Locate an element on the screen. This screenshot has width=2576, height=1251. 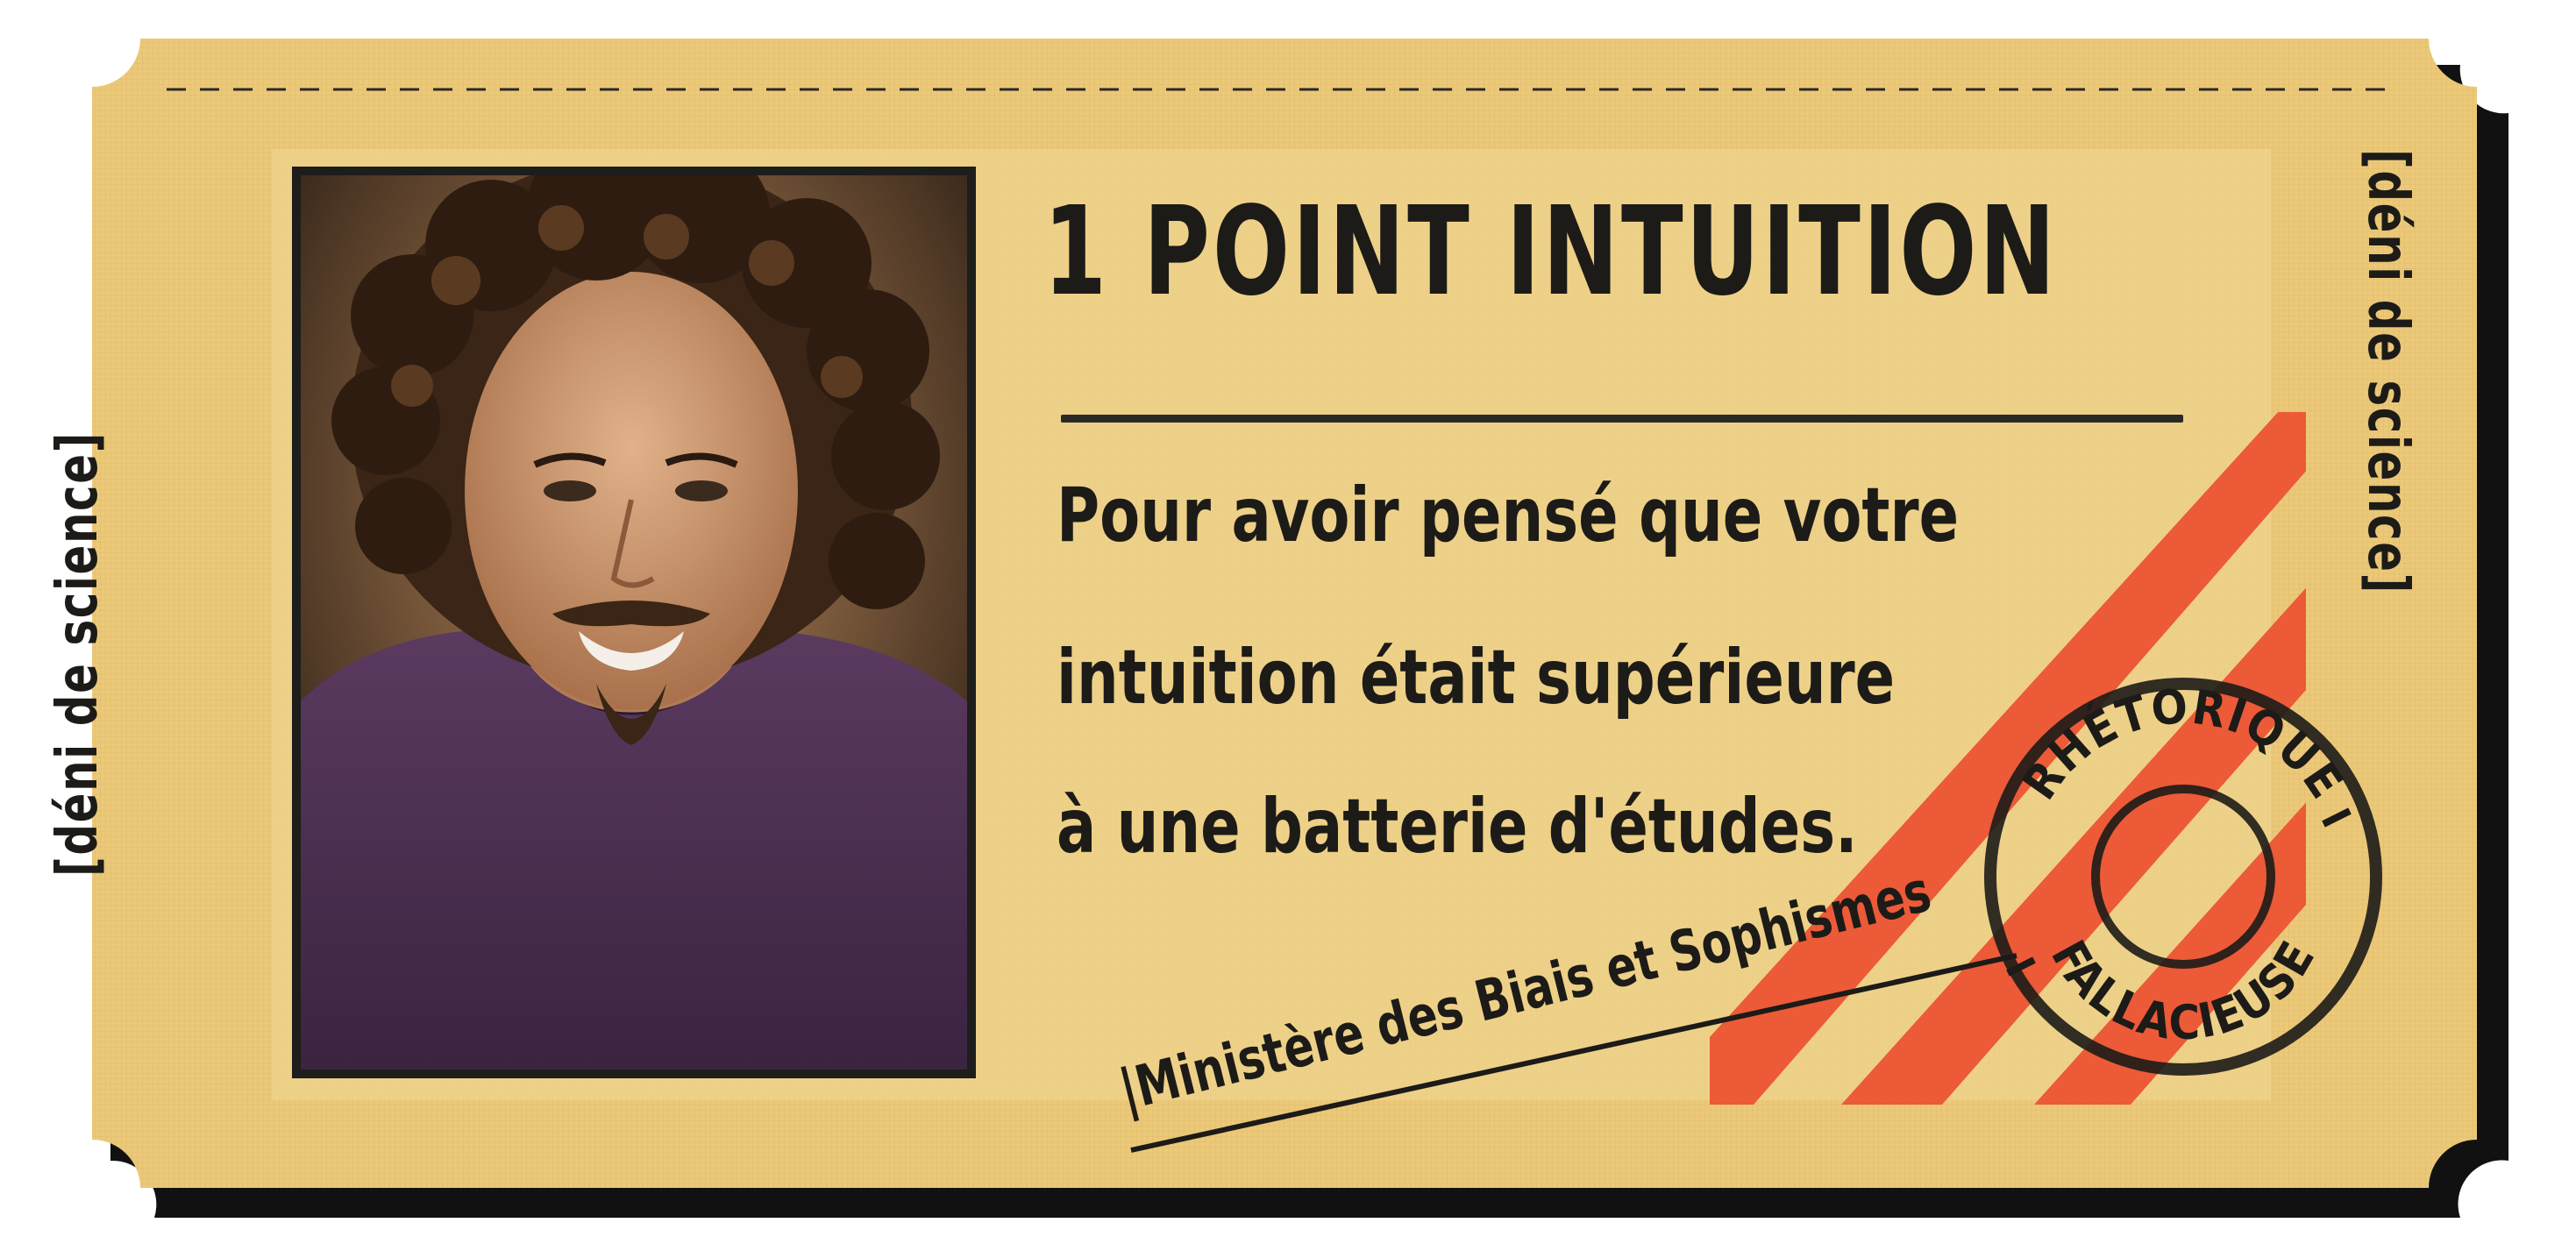
title-divider is located at coordinates (1622, 419).